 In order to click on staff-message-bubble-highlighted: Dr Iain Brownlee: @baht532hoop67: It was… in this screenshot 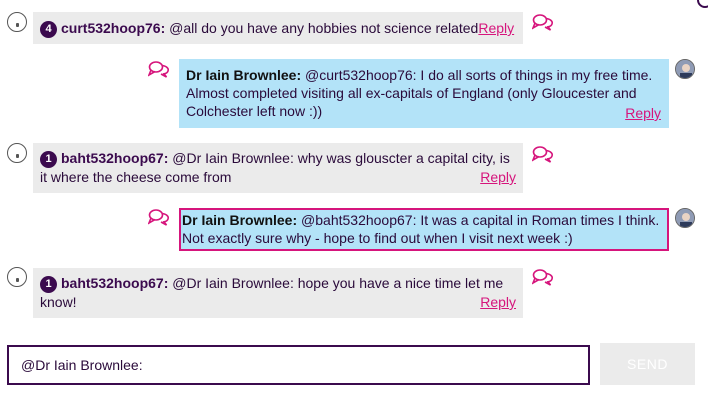, I will do `click(424, 229)`.